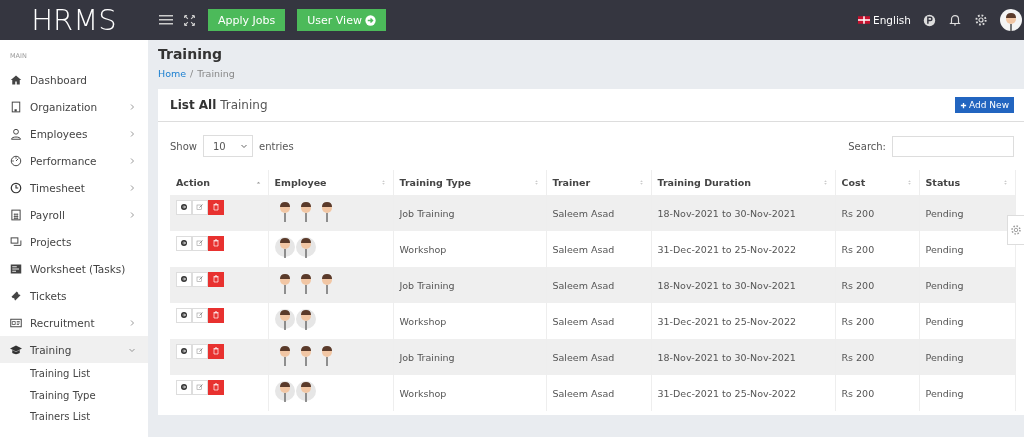 The height and width of the screenshot is (437, 1024). I want to click on user-icon, so click(16, 133).